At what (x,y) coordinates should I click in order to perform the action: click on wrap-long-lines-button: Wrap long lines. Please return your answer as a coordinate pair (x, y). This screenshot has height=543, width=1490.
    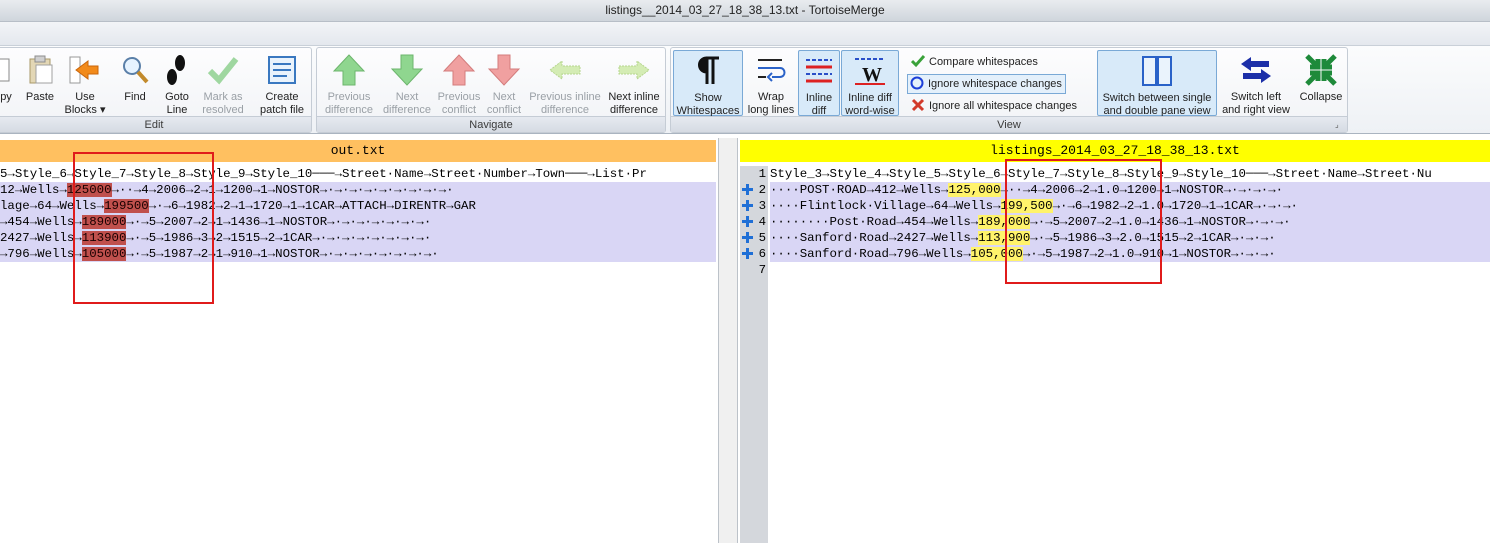
    Looking at the image, I should click on (771, 83).